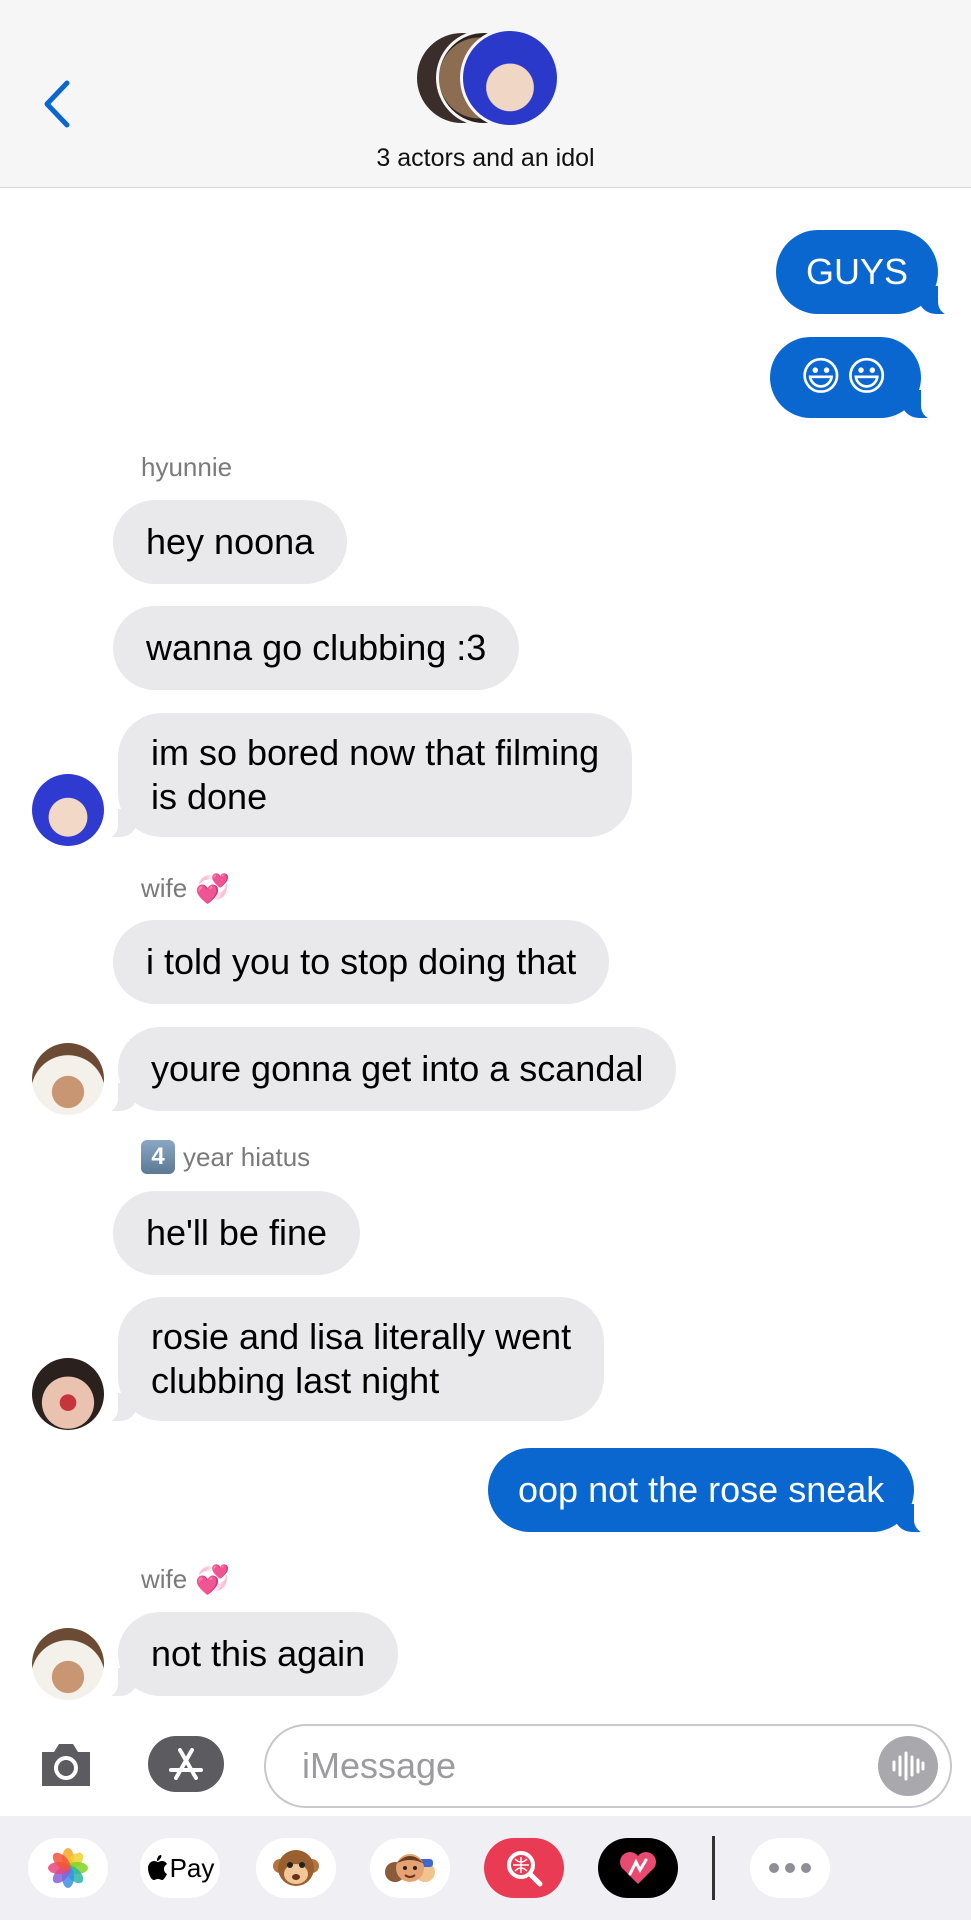 This screenshot has width=971, height=1920. What do you see at coordinates (713, 1868) in the screenshot?
I see `drawer-divider` at bounding box center [713, 1868].